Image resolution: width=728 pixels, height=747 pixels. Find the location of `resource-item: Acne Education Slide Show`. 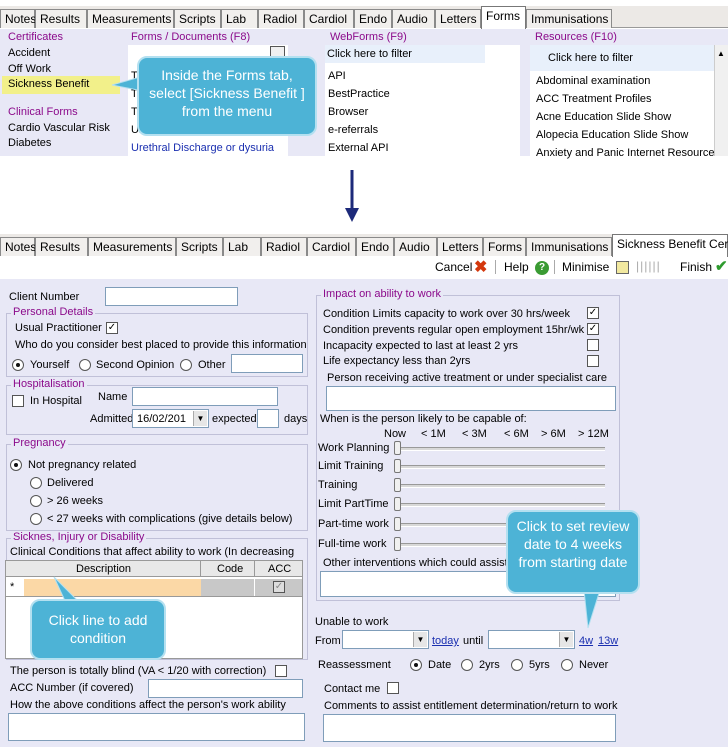

resource-item: Acne Education Slide Show is located at coordinates (603, 117).